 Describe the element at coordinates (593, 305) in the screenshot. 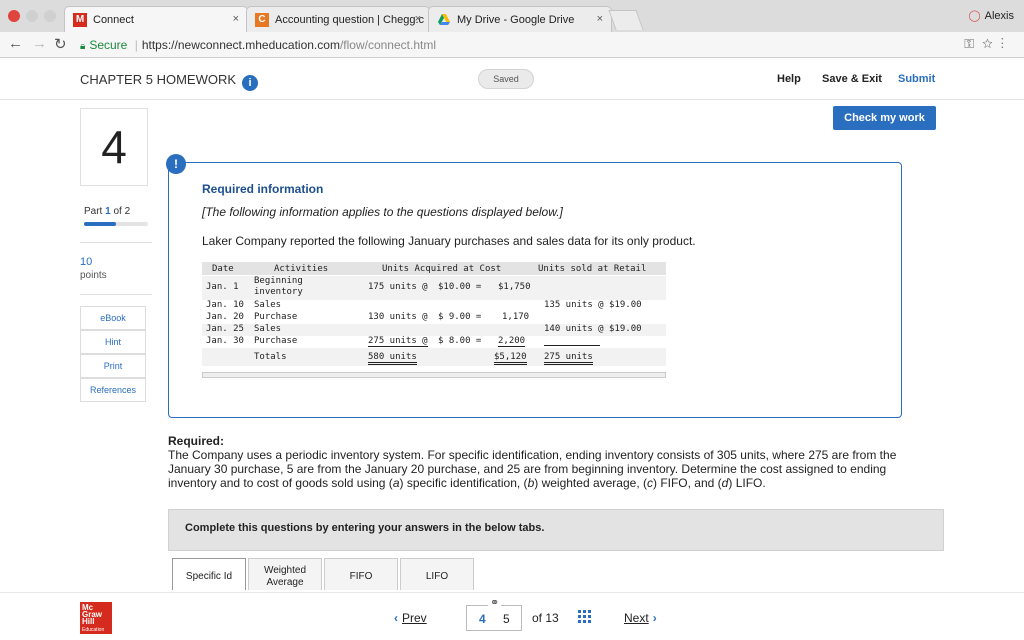

I see `cell-sold: 135 units @ $19.00` at that location.